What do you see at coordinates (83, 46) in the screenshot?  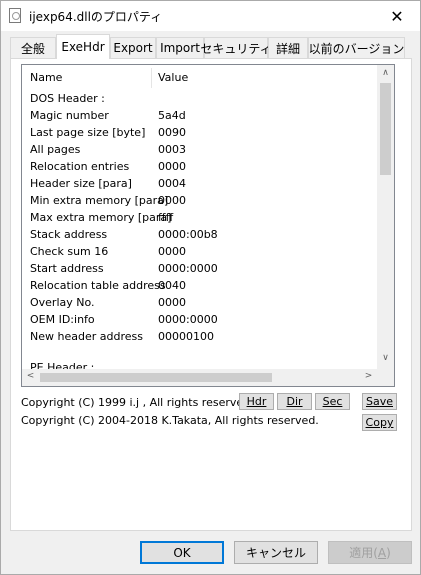 I see `tab-exehdr: ExeHdr` at bounding box center [83, 46].